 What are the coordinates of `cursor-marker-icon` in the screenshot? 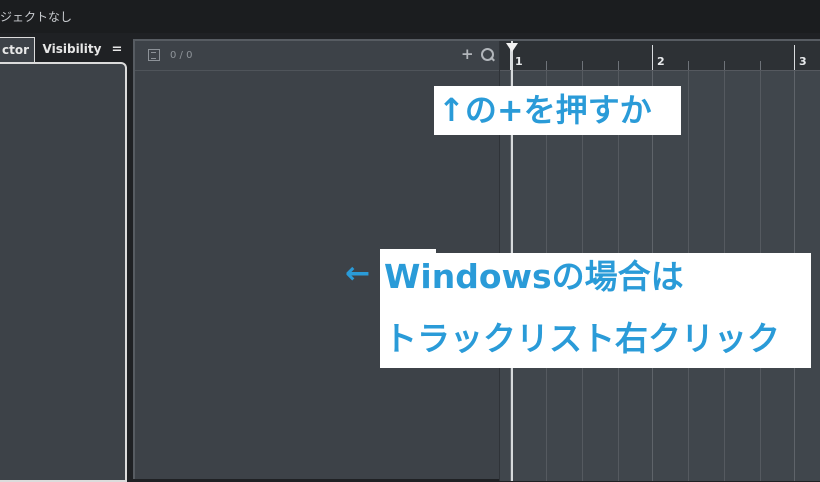 It's located at (512, 47).